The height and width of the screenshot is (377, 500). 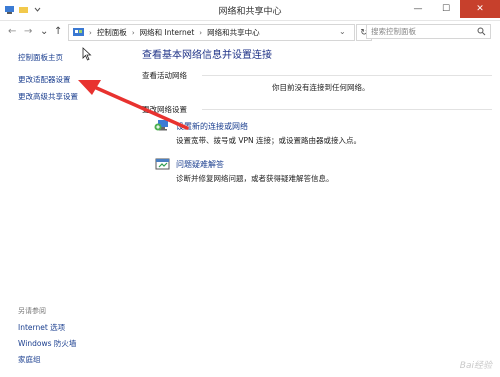 I want to click on mouse-cursor-icon, so click(x=87, y=54).